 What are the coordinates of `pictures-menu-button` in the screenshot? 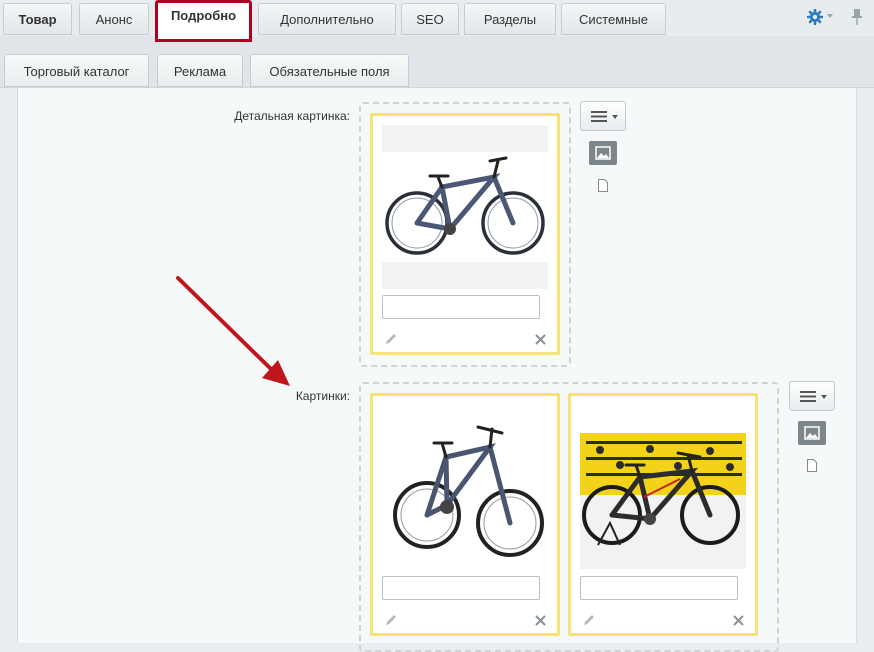 It's located at (812, 396).